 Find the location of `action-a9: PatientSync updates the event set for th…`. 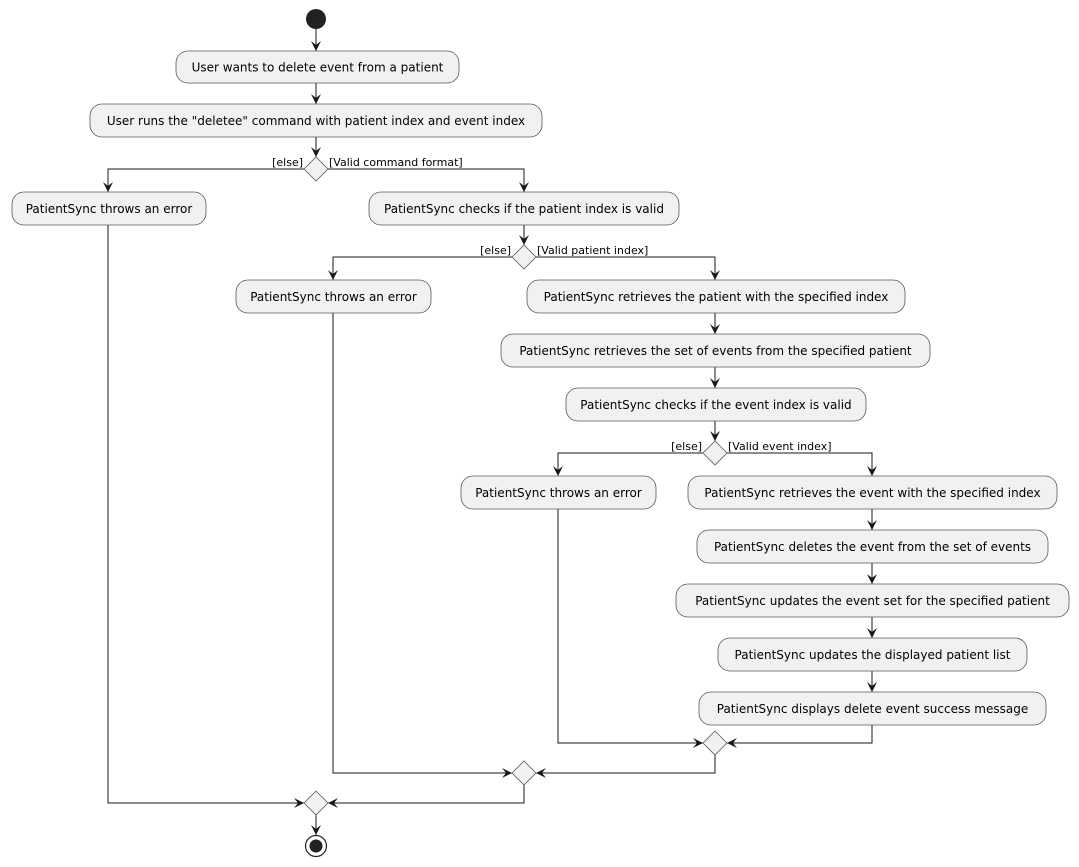

action-a9: PatientSync updates the event set for th… is located at coordinates (872, 600).